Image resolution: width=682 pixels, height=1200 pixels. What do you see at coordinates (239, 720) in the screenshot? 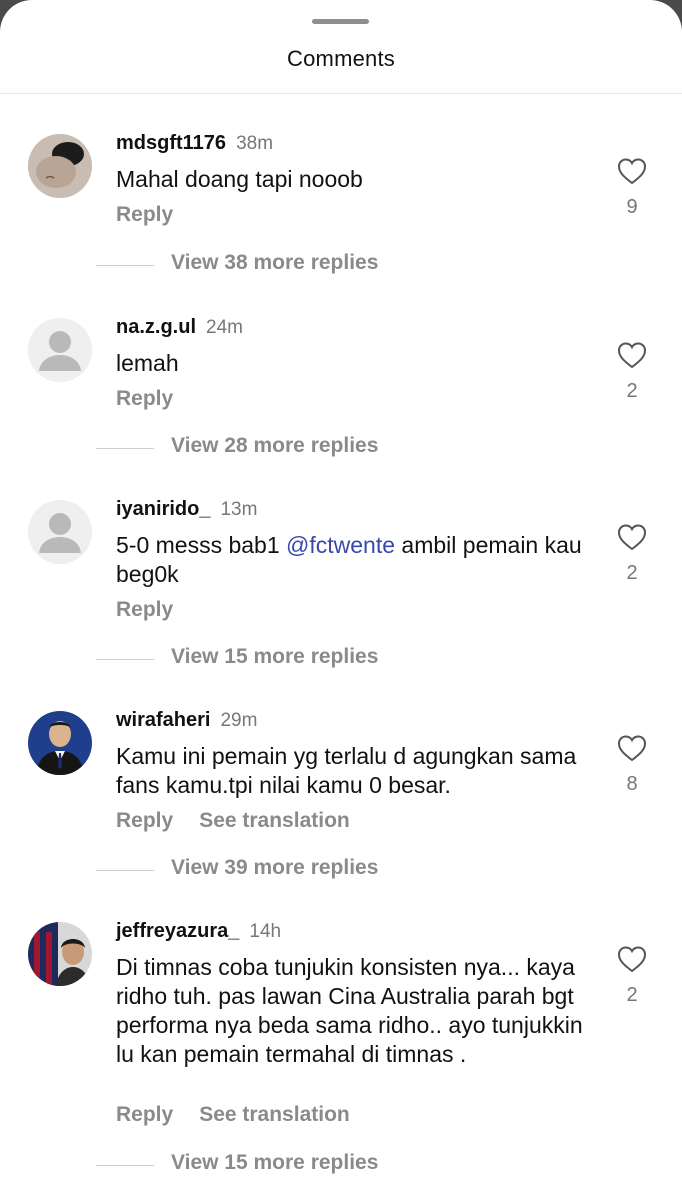
I see `comment-time: 29m` at bounding box center [239, 720].